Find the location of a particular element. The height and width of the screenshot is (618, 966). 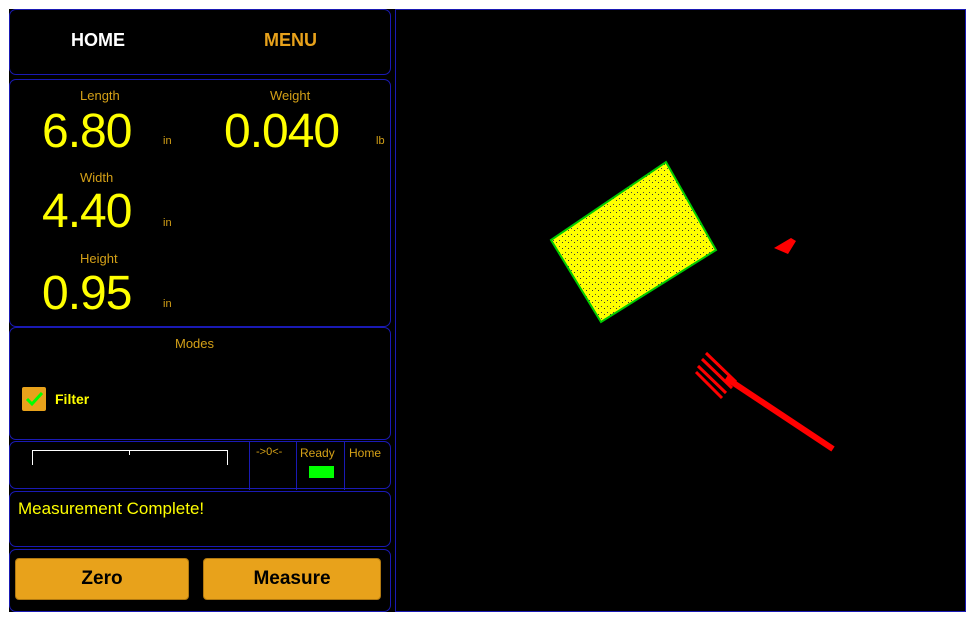

checkmark-icon is located at coordinates (34, 399).